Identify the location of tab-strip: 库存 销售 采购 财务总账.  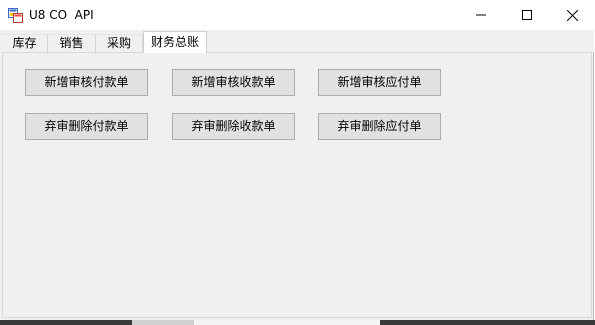
(297, 41).